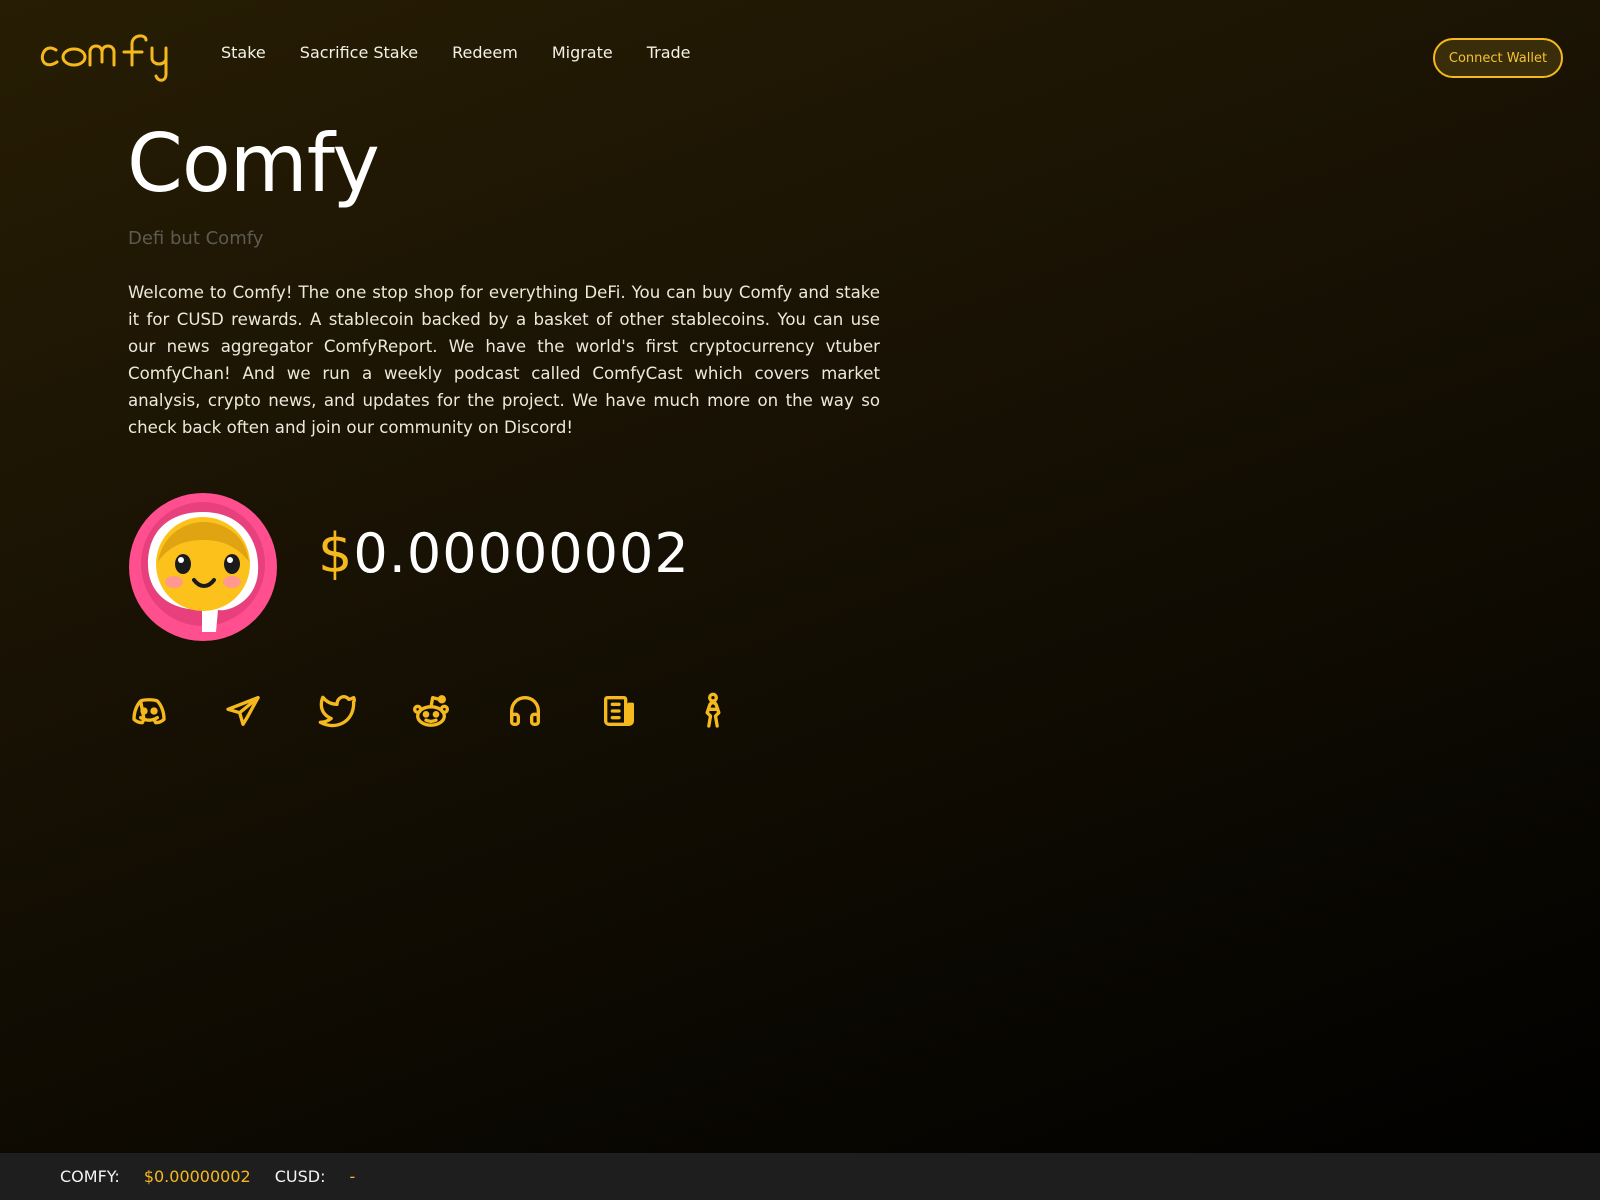  I want to click on nav-link-sacrifice-stake: Sacrifice Stake, so click(359, 52).